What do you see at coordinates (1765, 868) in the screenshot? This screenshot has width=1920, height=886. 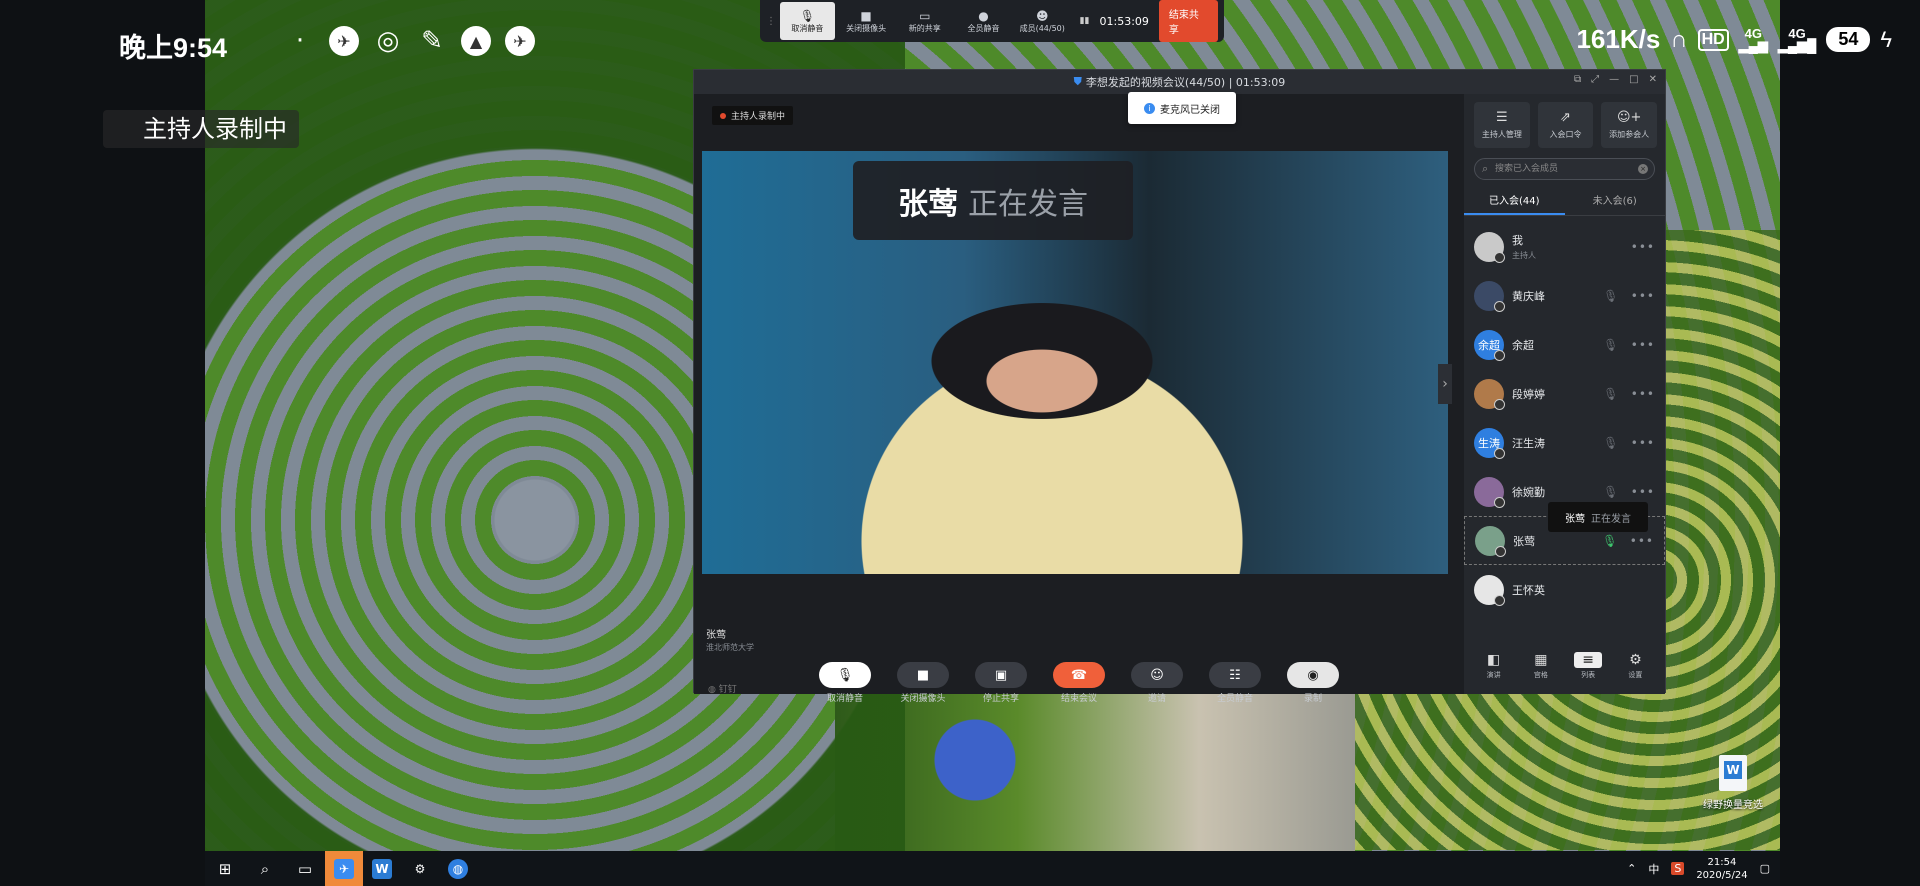 I see `notification-icon: ▢` at bounding box center [1765, 868].